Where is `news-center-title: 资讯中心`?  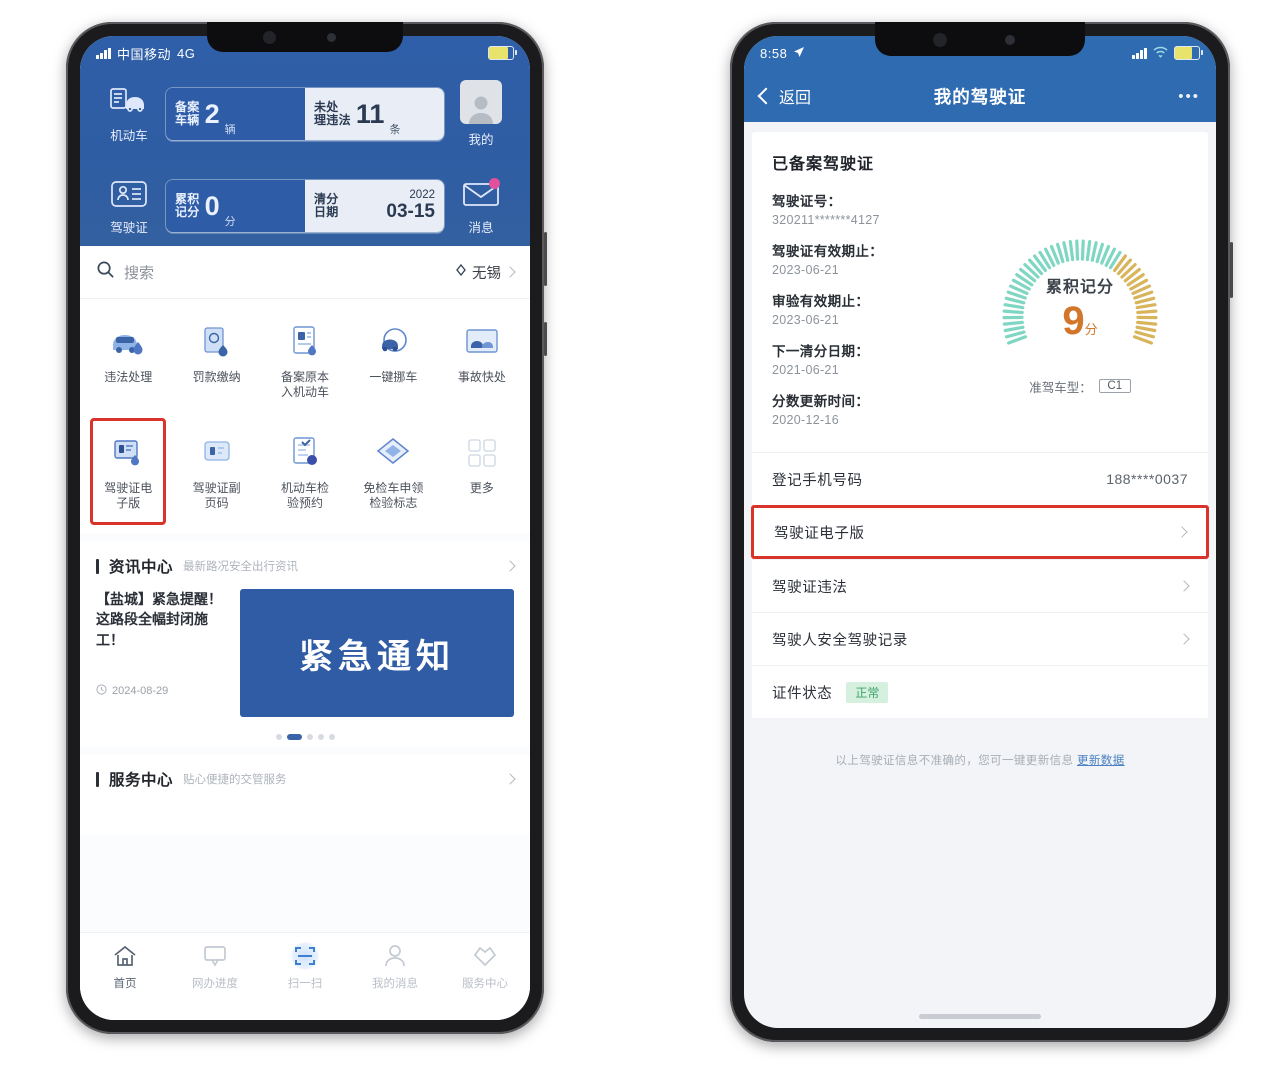
news-center-title: 资讯中心 is located at coordinates (141, 567).